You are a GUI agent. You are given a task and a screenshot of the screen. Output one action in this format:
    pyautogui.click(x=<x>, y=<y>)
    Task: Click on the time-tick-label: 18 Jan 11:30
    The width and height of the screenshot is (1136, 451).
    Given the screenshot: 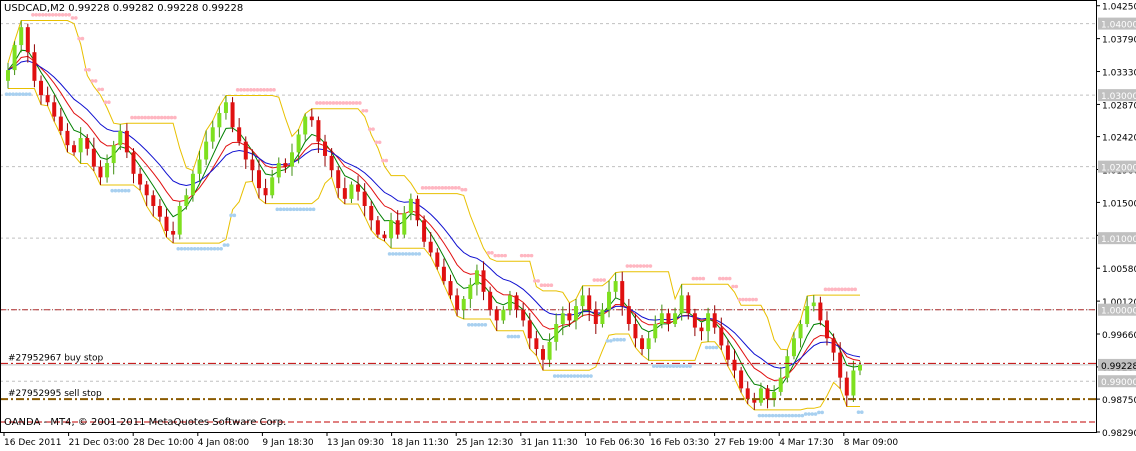 What is the action you would take?
    pyautogui.click(x=420, y=443)
    